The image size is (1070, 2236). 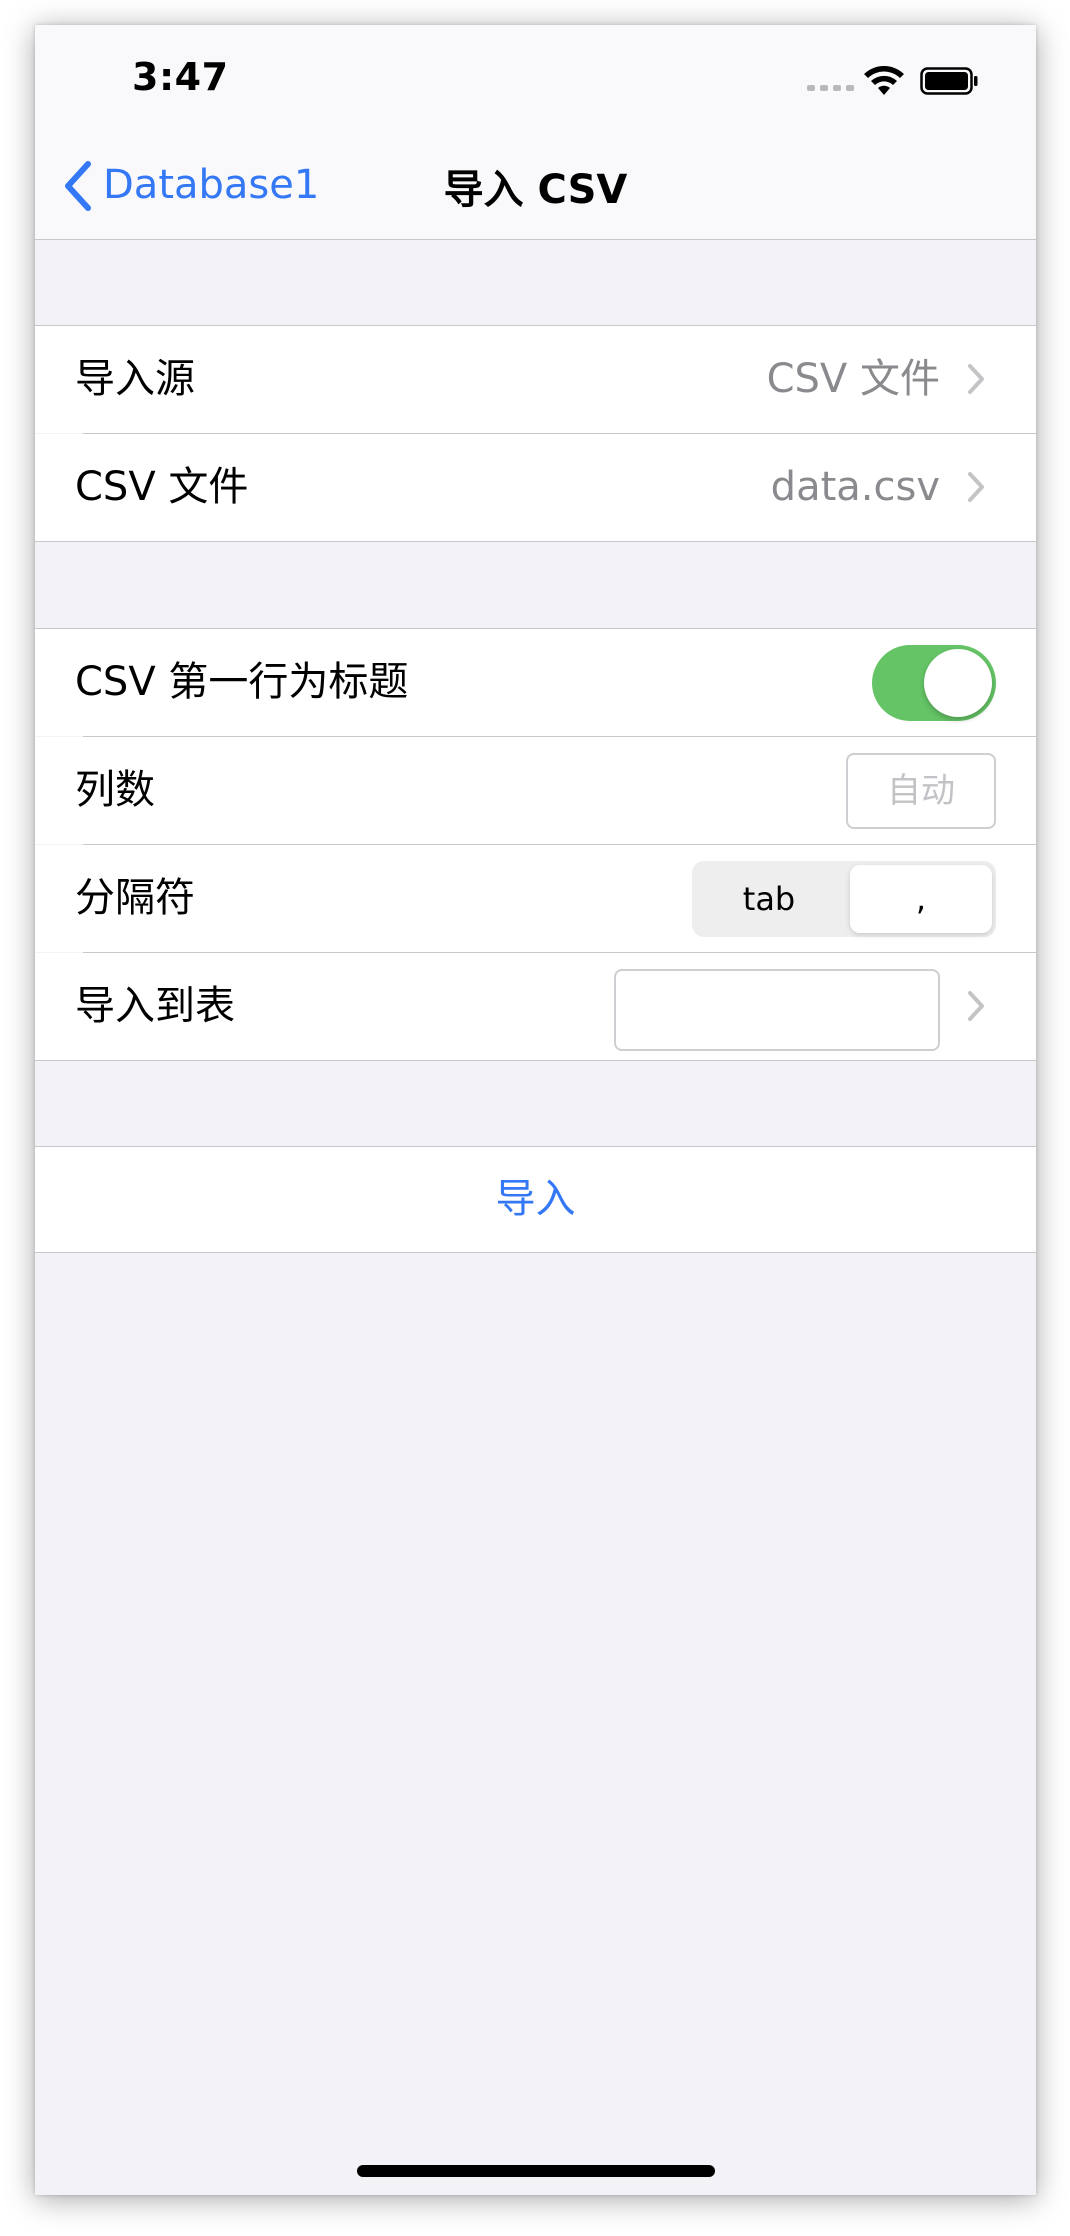 What do you see at coordinates (830, 88) in the screenshot?
I see `cellular-signal-icon` at bounding box center [830, 88].